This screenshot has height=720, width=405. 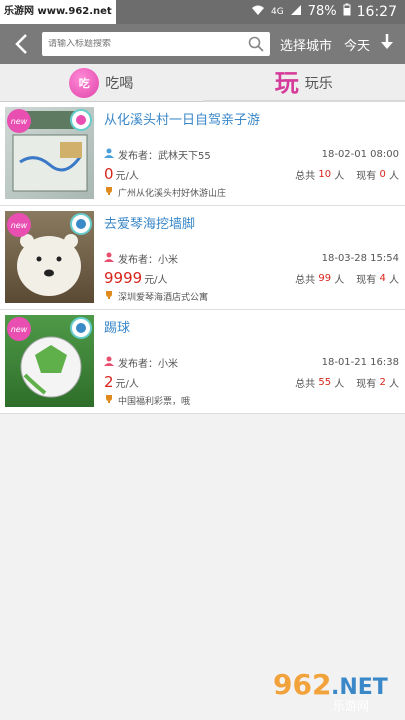 What do you see at coordinates (84, 82) in the screenshot?
I see `eat-icon: 吃` at bounding box center [84, 82].